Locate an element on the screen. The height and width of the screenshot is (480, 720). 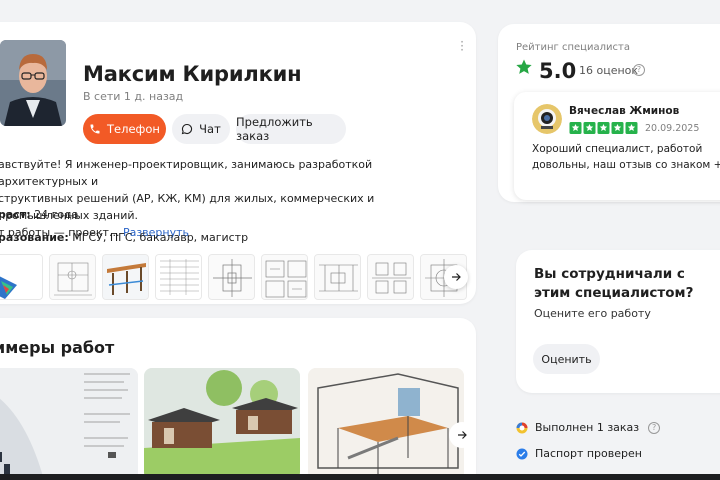
rate-button: Оценить is located at coordinates (566, 359).